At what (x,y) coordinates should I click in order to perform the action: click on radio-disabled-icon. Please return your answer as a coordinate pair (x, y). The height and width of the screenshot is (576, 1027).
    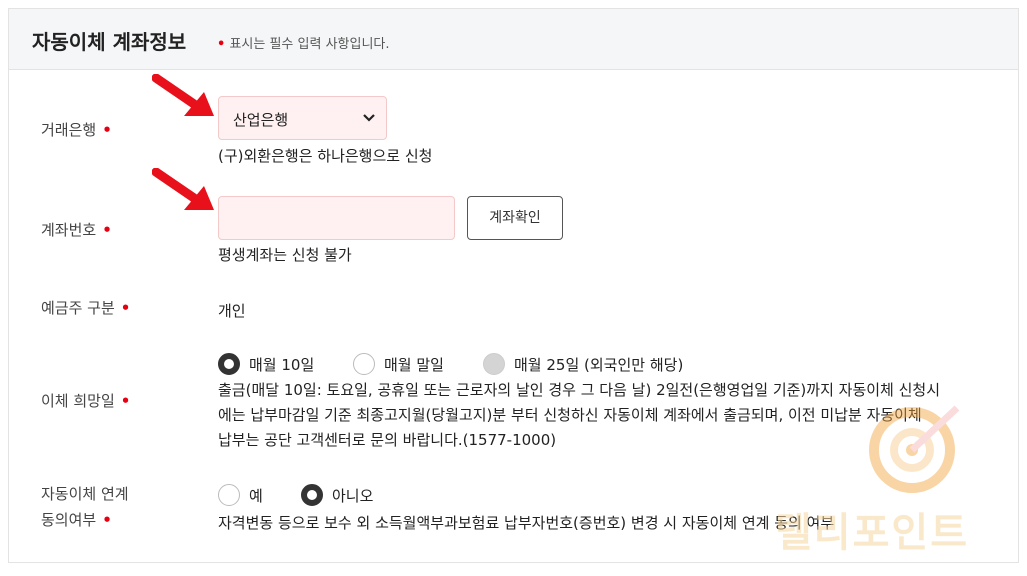
    Looking at the image, I should click on (494, 364).